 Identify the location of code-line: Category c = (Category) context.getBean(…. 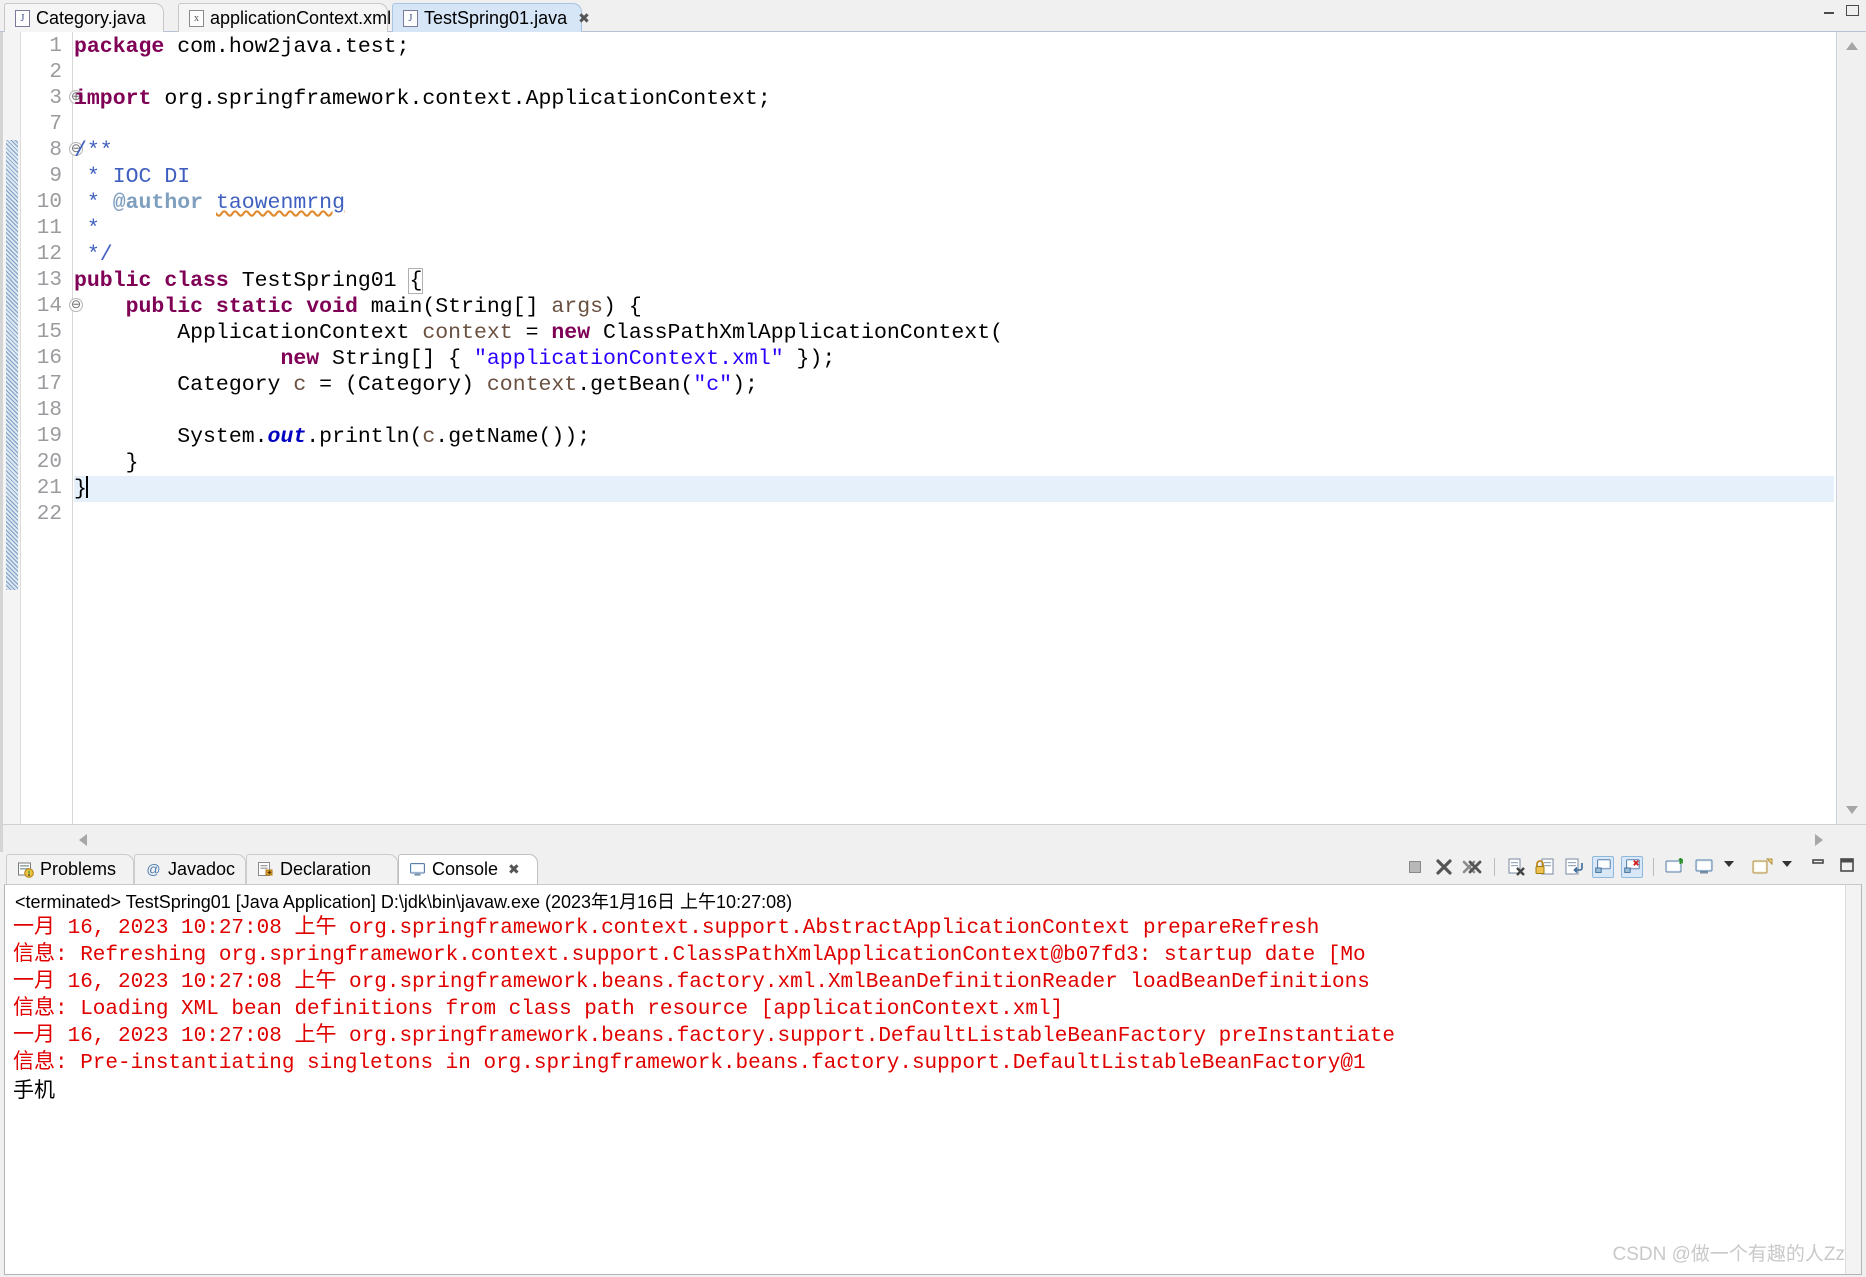
(416, 385).